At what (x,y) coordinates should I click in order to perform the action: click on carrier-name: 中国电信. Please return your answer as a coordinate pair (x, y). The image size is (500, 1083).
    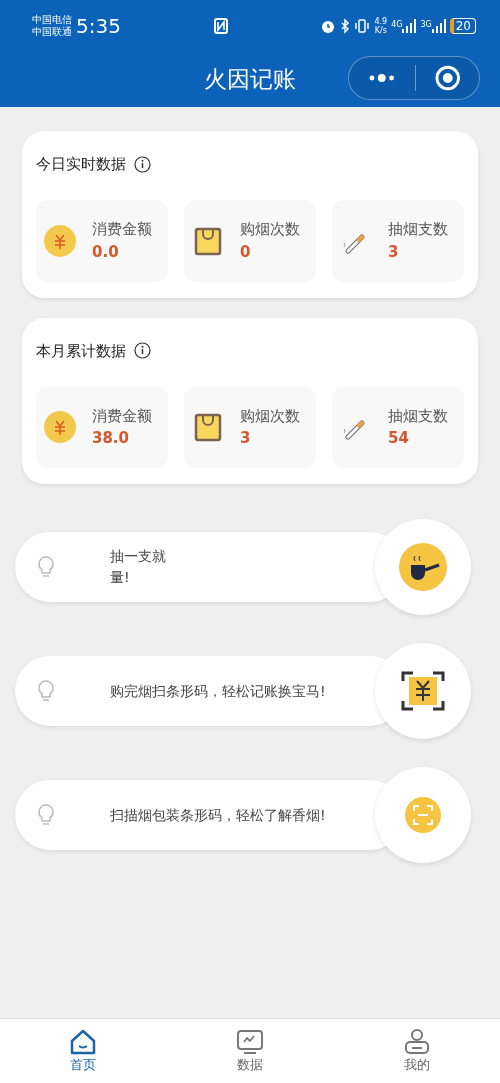
    Looking at the image, I should click on (52, 20).